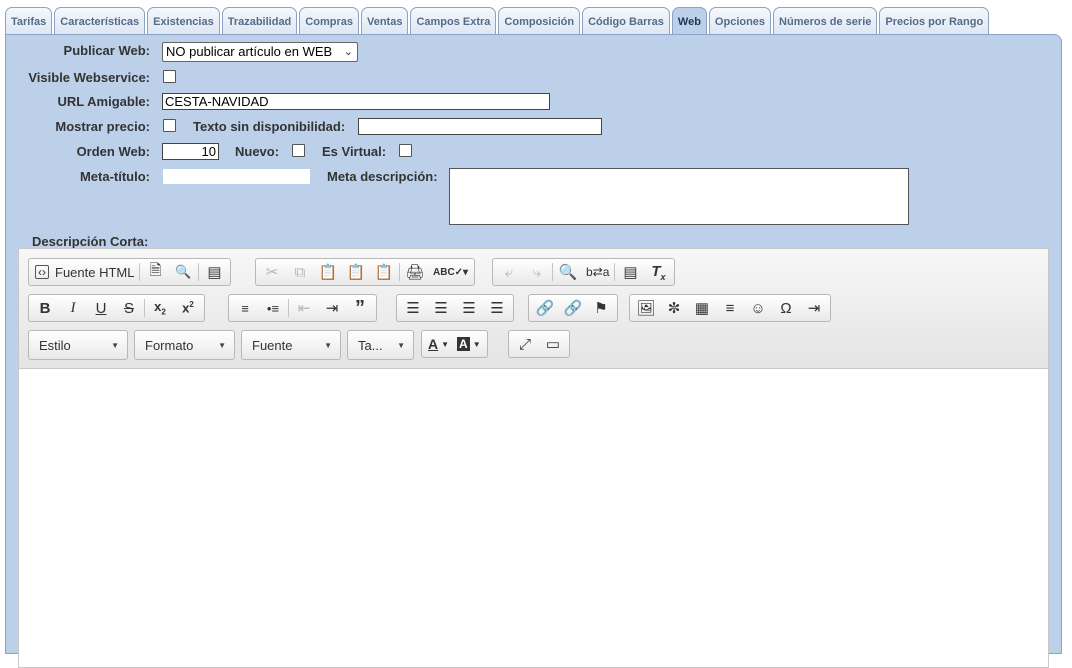 This screenshot has width=1072, height=668. What do you see at coordinates (469, 308) in the screenshot?
I see `align-right-button: ☰` at bounding box center [469, 308].